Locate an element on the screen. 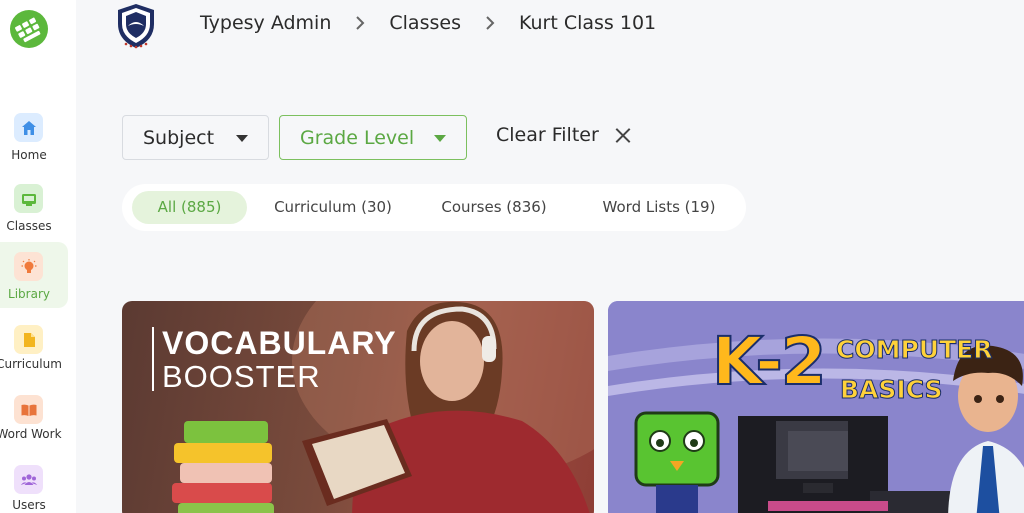 The height and width of the screenshot is (513, 1024). subject-dropdown: Subject is located at coordinates (195, 137).